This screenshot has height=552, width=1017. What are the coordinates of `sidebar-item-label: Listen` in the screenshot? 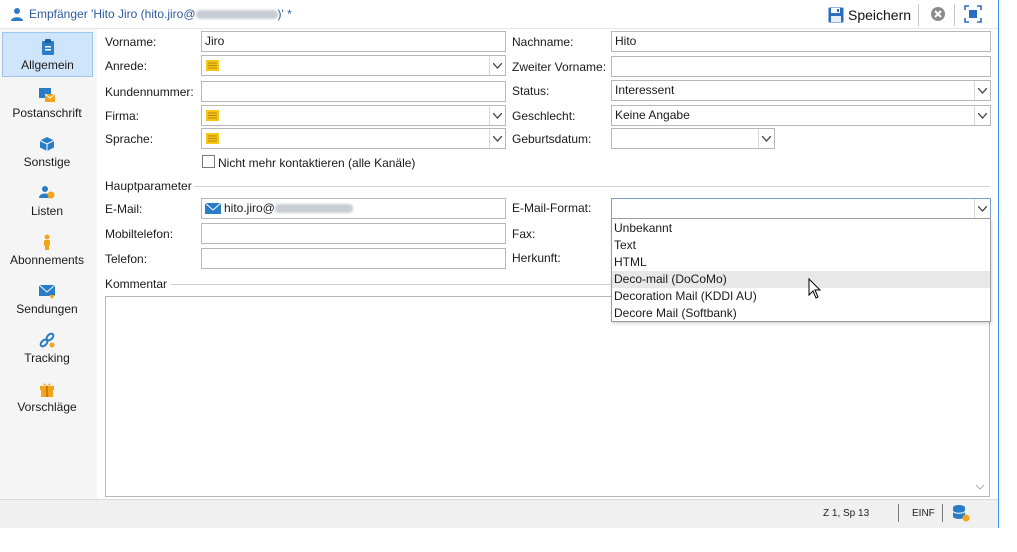 It's located at (47, 211).